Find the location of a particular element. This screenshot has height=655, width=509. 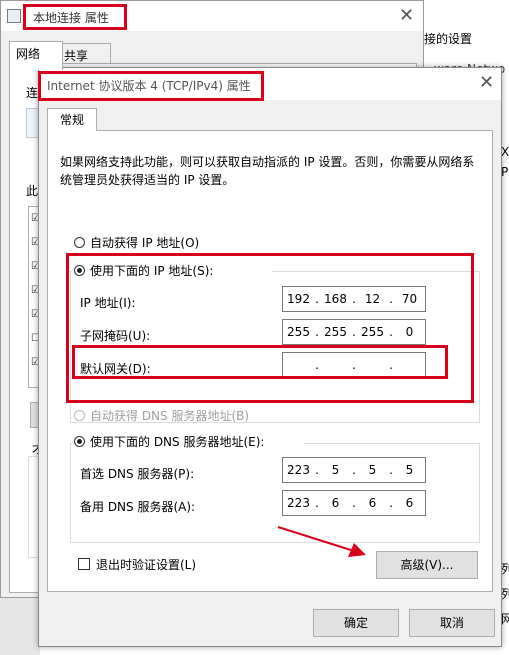

validate-checkbox is located at coordinates (84, 564).